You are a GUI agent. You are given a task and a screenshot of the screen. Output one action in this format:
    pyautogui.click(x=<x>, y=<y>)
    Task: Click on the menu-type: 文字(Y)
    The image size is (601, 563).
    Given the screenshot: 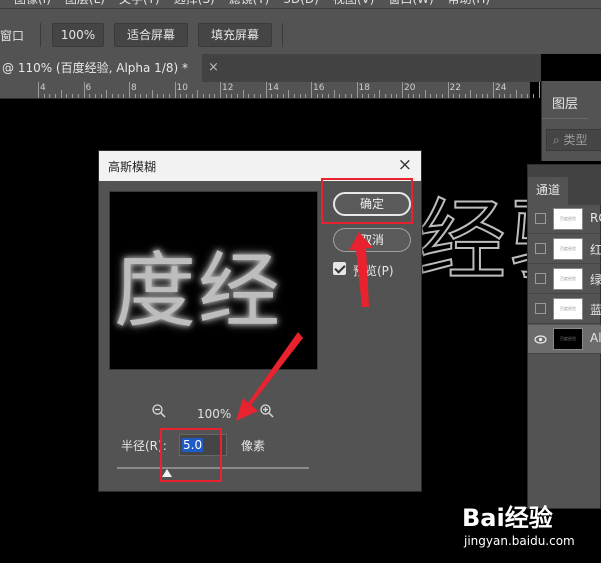 What is the action you would take?
    pyautogui.click(x=139, y=4)
    